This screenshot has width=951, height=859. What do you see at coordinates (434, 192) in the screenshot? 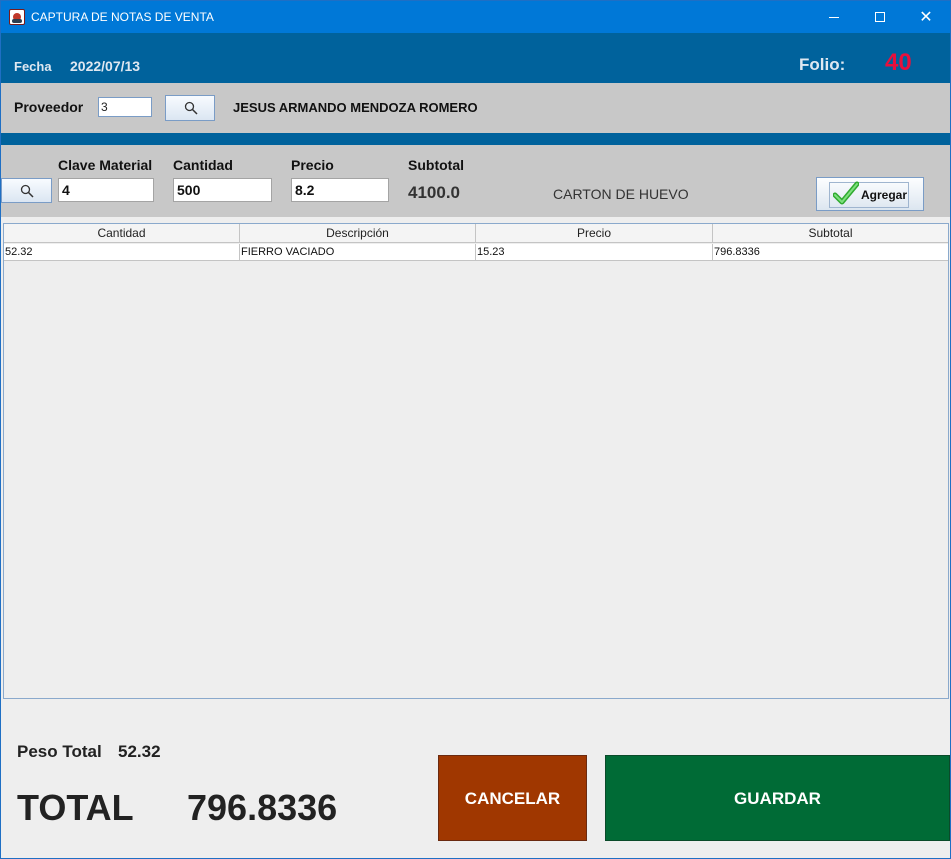
I see `subtotal-value: 4100.0` at bounding box center [434, 192].